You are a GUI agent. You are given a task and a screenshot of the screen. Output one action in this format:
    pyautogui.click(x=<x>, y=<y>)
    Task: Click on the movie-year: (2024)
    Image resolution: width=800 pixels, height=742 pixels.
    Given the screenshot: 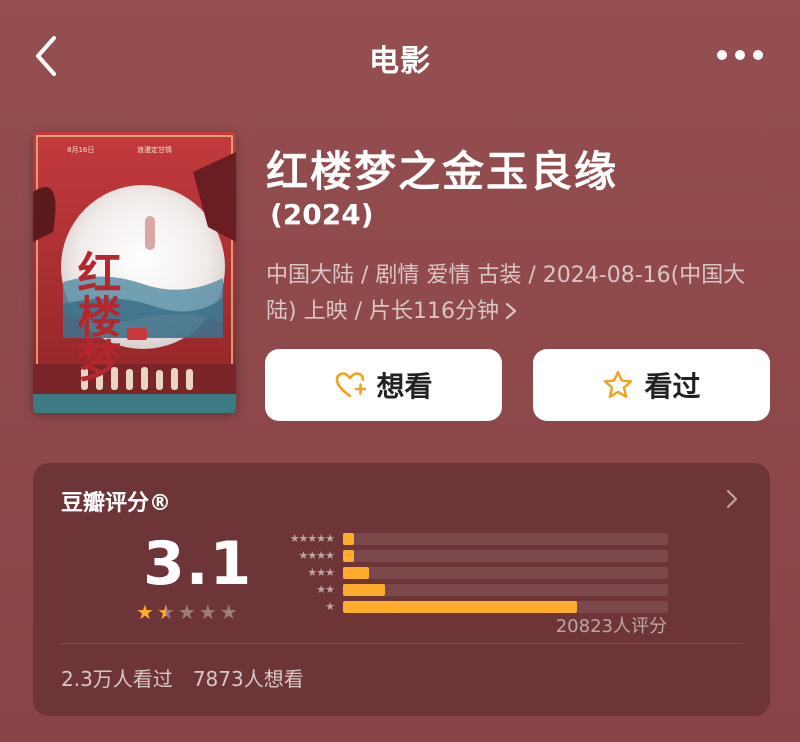 What is the action you would take?
    pyautogui.click(x=322, y=214)
    